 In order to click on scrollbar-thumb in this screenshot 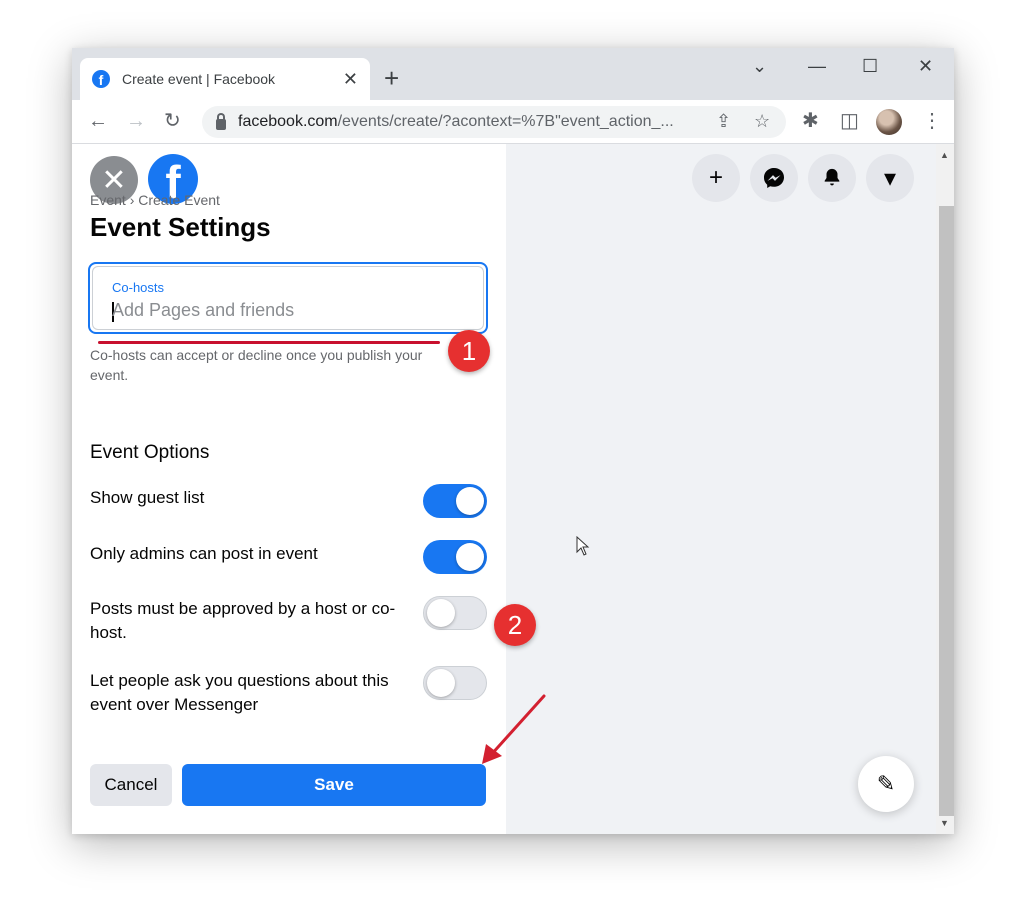, I will do `click(946, 511)`.